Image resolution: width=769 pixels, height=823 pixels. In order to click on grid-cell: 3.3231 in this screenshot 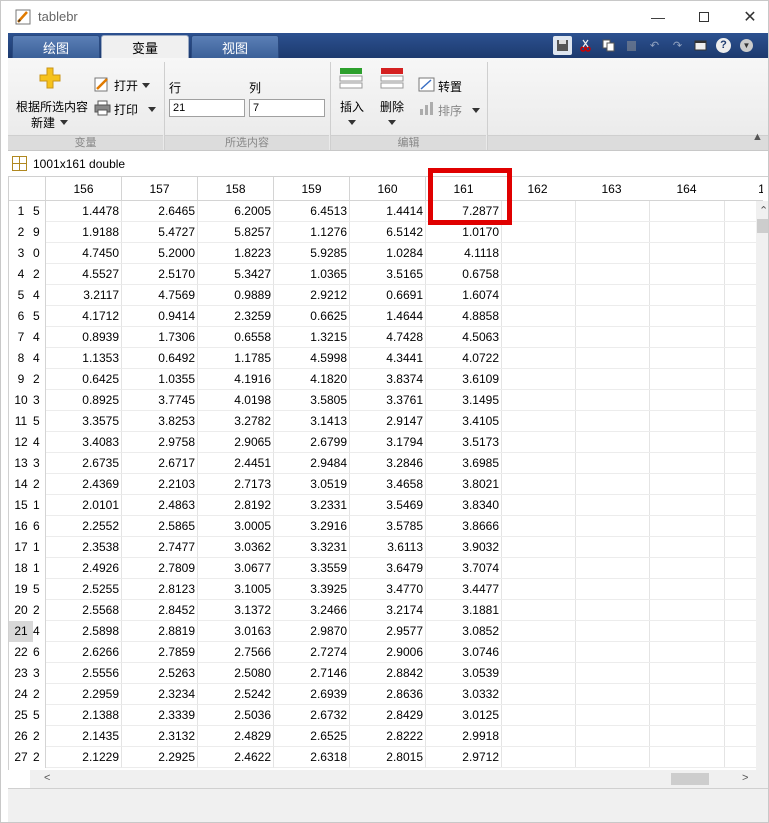, I will do `click(312, 547)`.